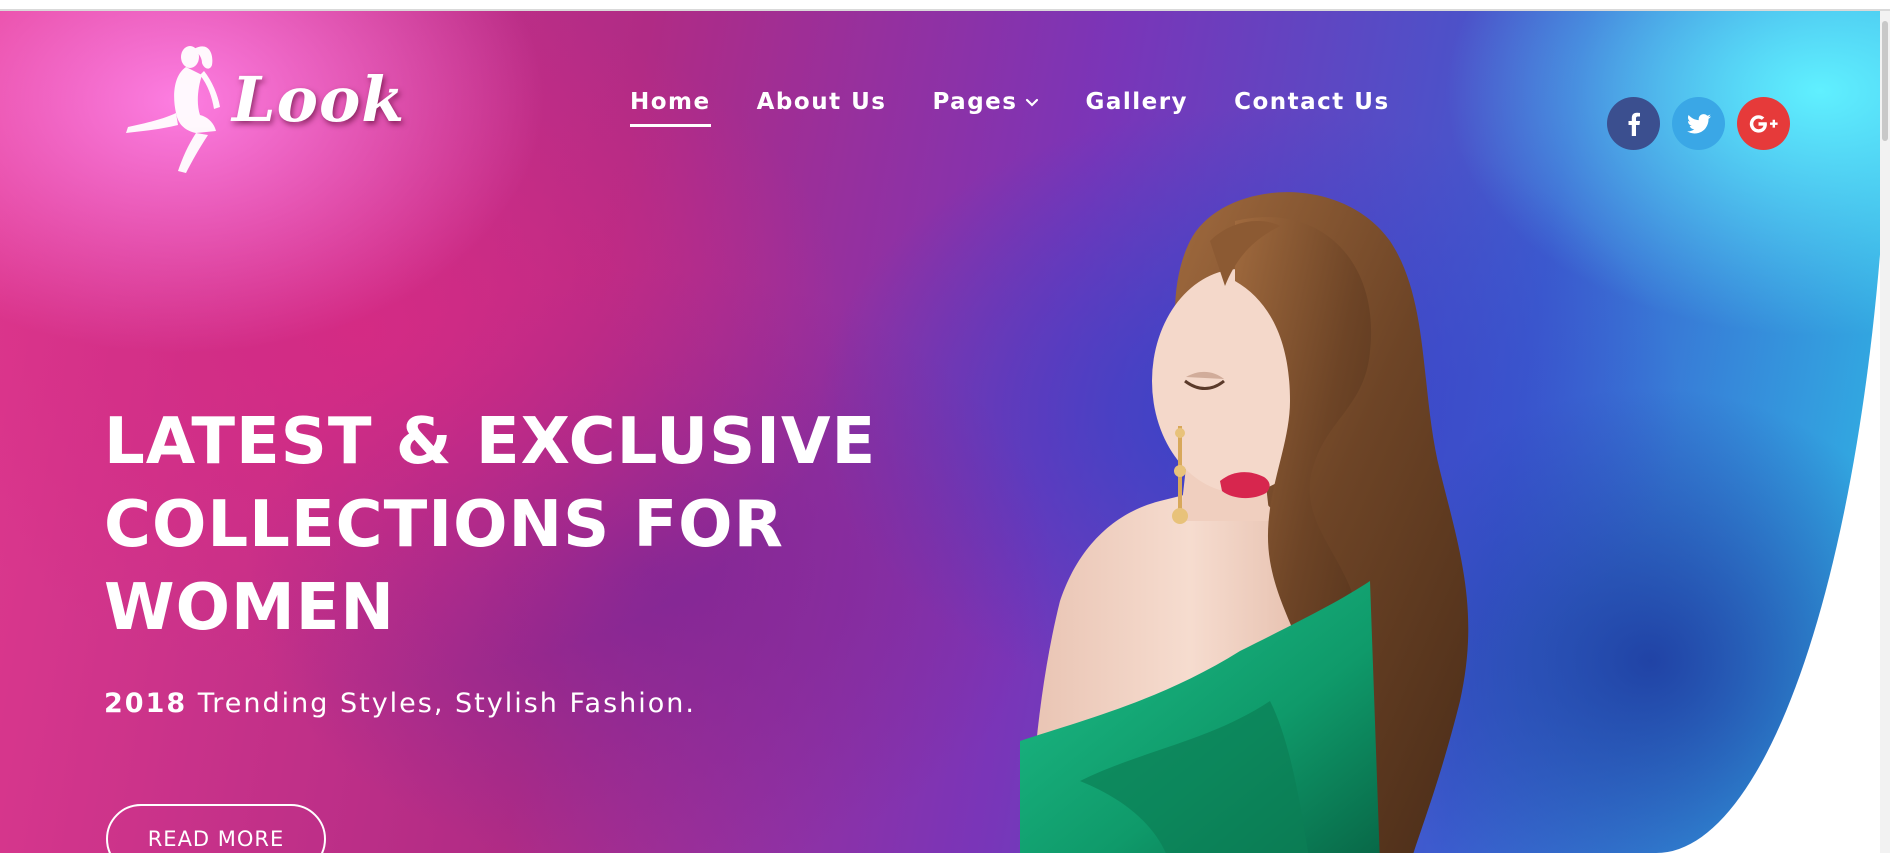 This screenshot has height=853, width=1890. I want to click on logo-text: Look, so click(319, 99).